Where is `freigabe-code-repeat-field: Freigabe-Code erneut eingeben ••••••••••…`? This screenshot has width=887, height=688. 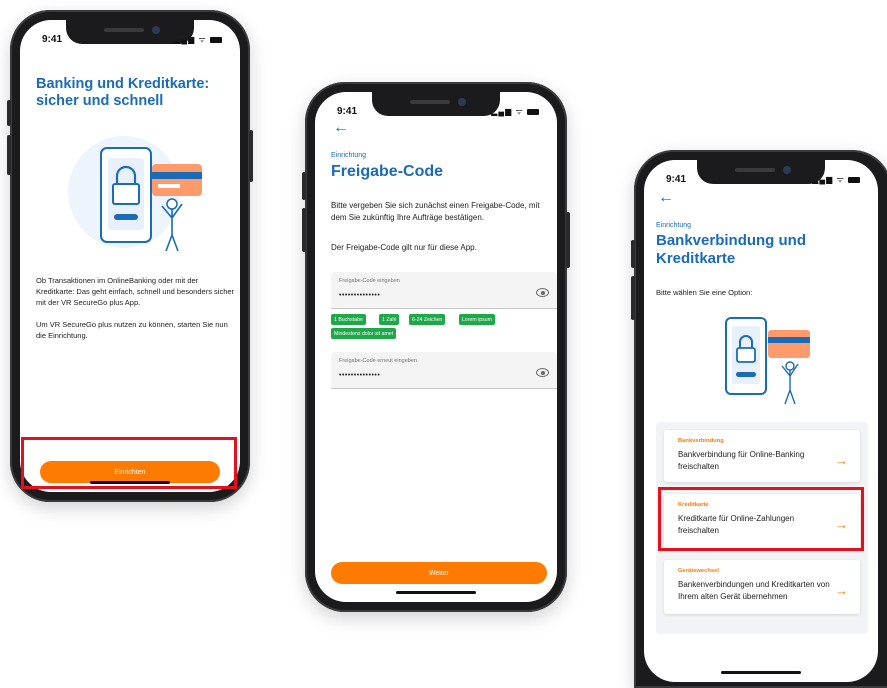 freigabe-code-repeat-field: Freigabe-Code erneut eingeben ••••••••••… is located at coordinates (444, 370).